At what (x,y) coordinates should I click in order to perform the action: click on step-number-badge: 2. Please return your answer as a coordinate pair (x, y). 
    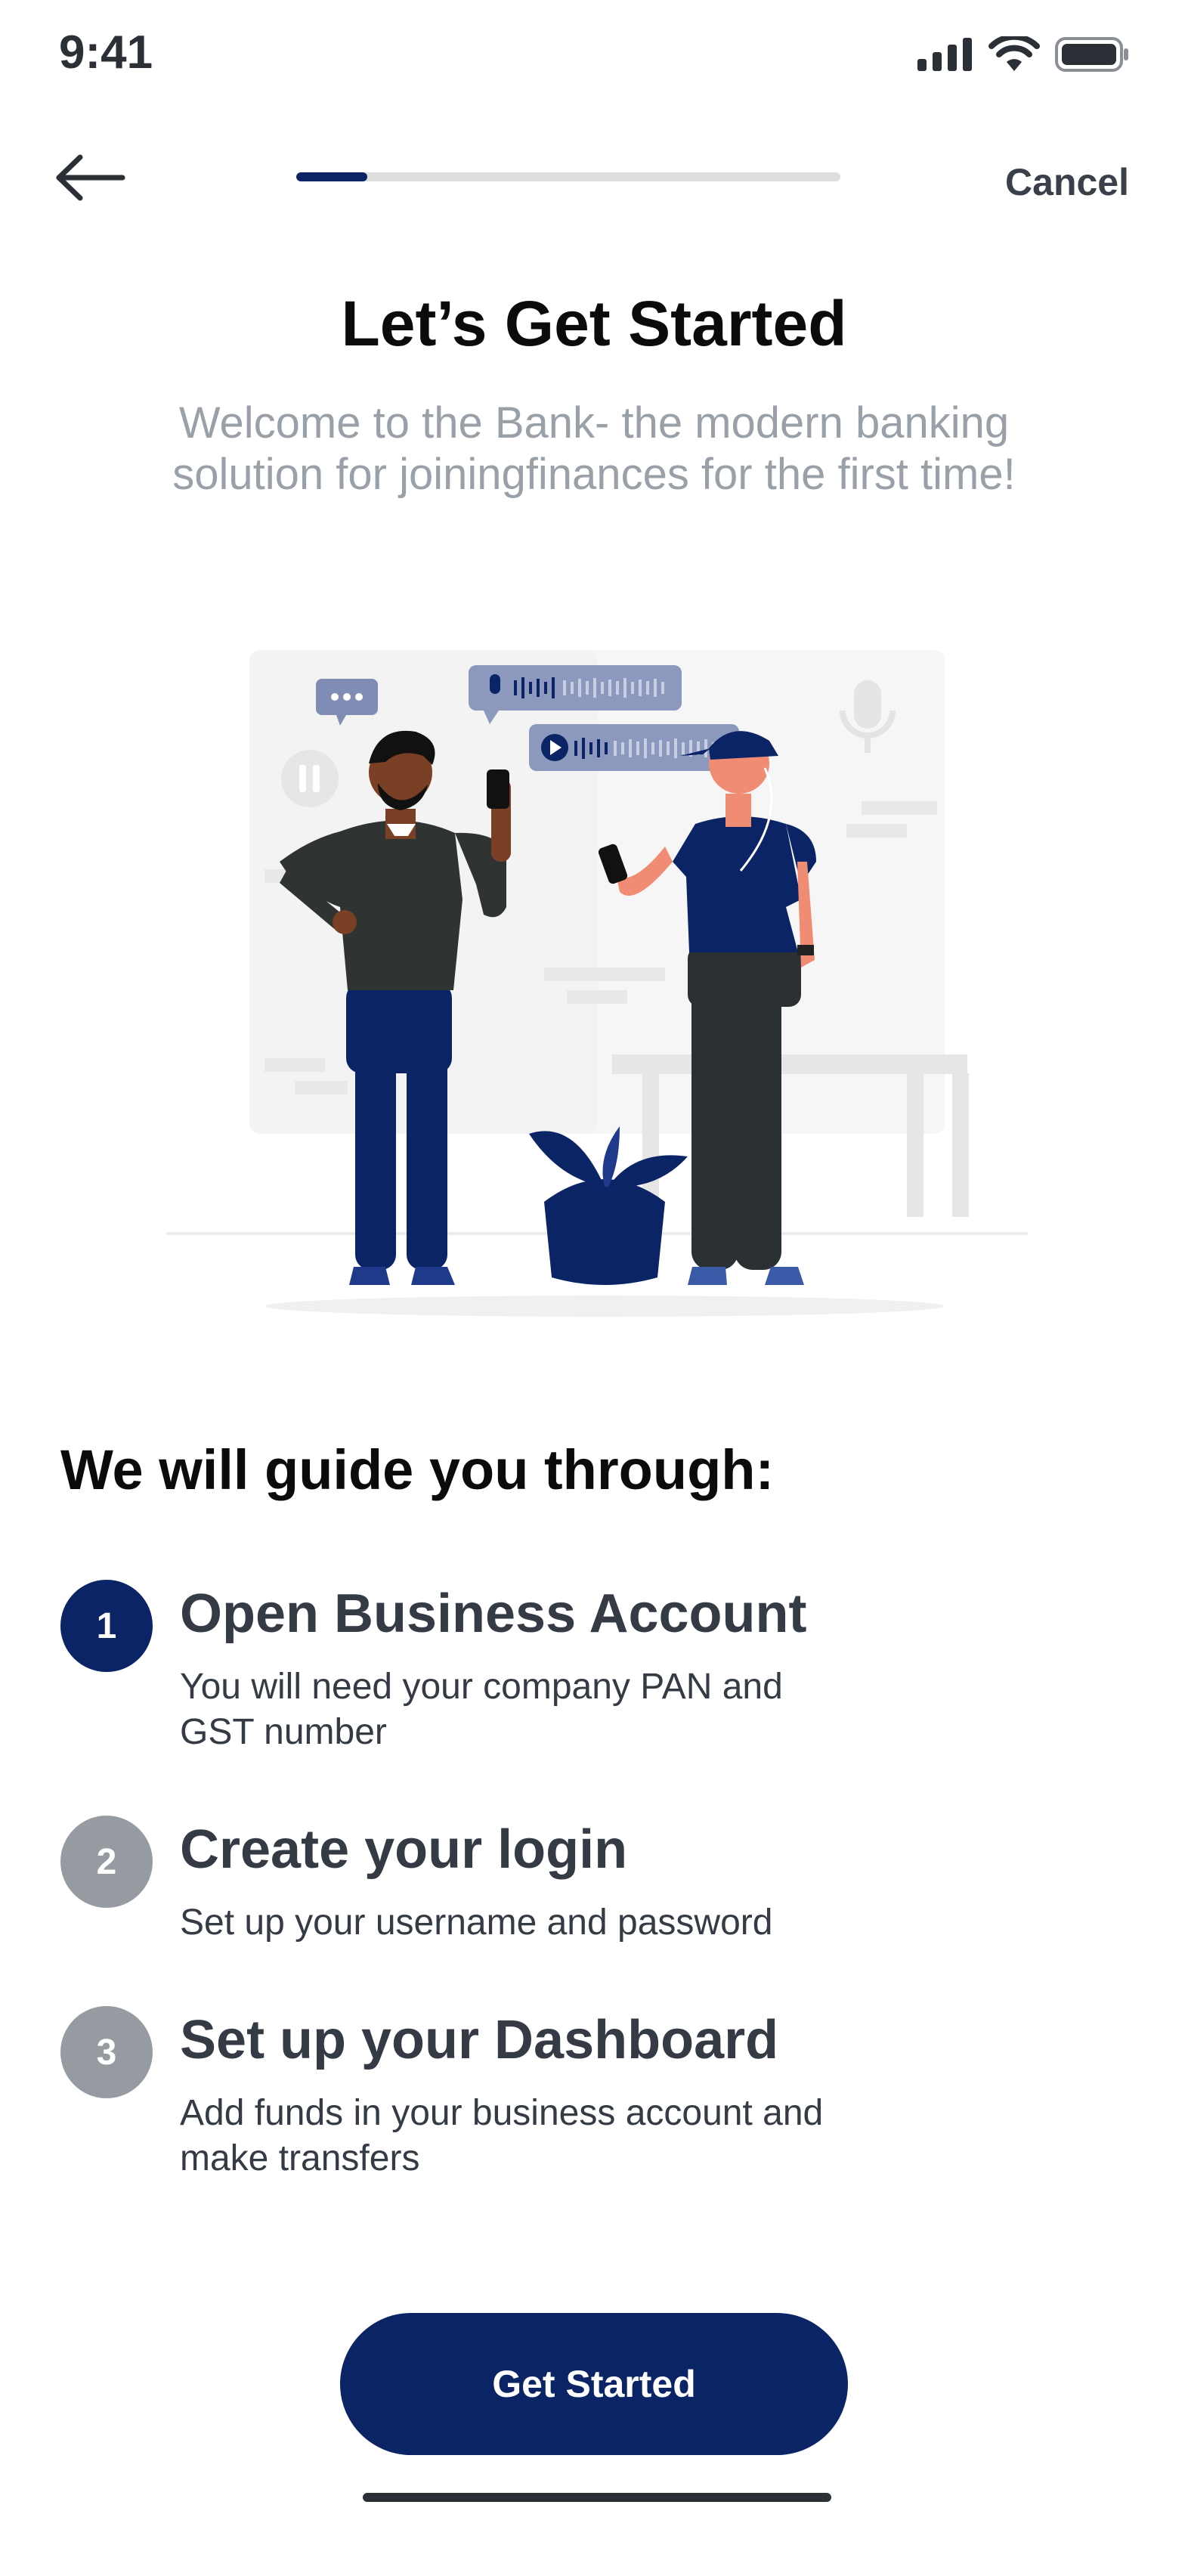
    Looking at the image, I should click on (107, 1862).